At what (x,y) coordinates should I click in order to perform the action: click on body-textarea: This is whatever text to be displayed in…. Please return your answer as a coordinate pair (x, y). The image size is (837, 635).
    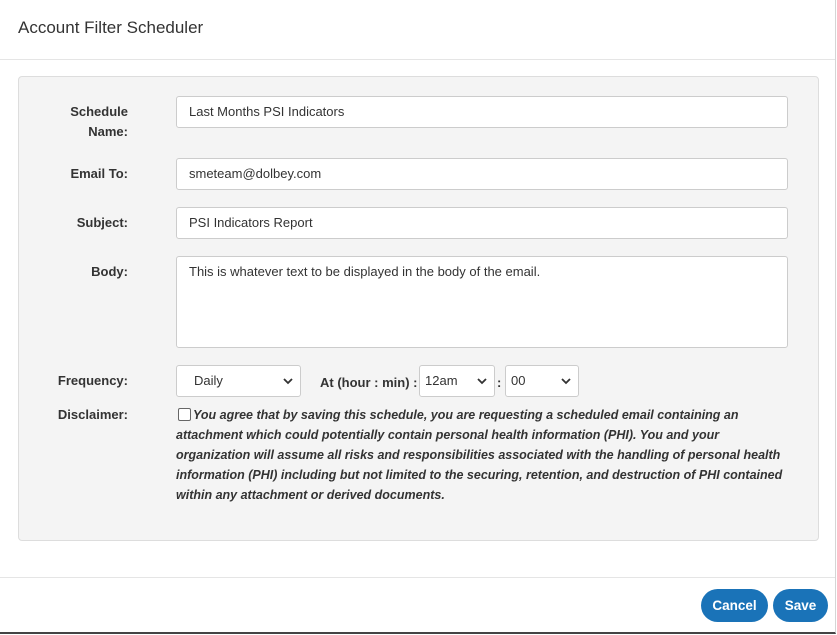
    Looking at the image, I should click on (482, 302).